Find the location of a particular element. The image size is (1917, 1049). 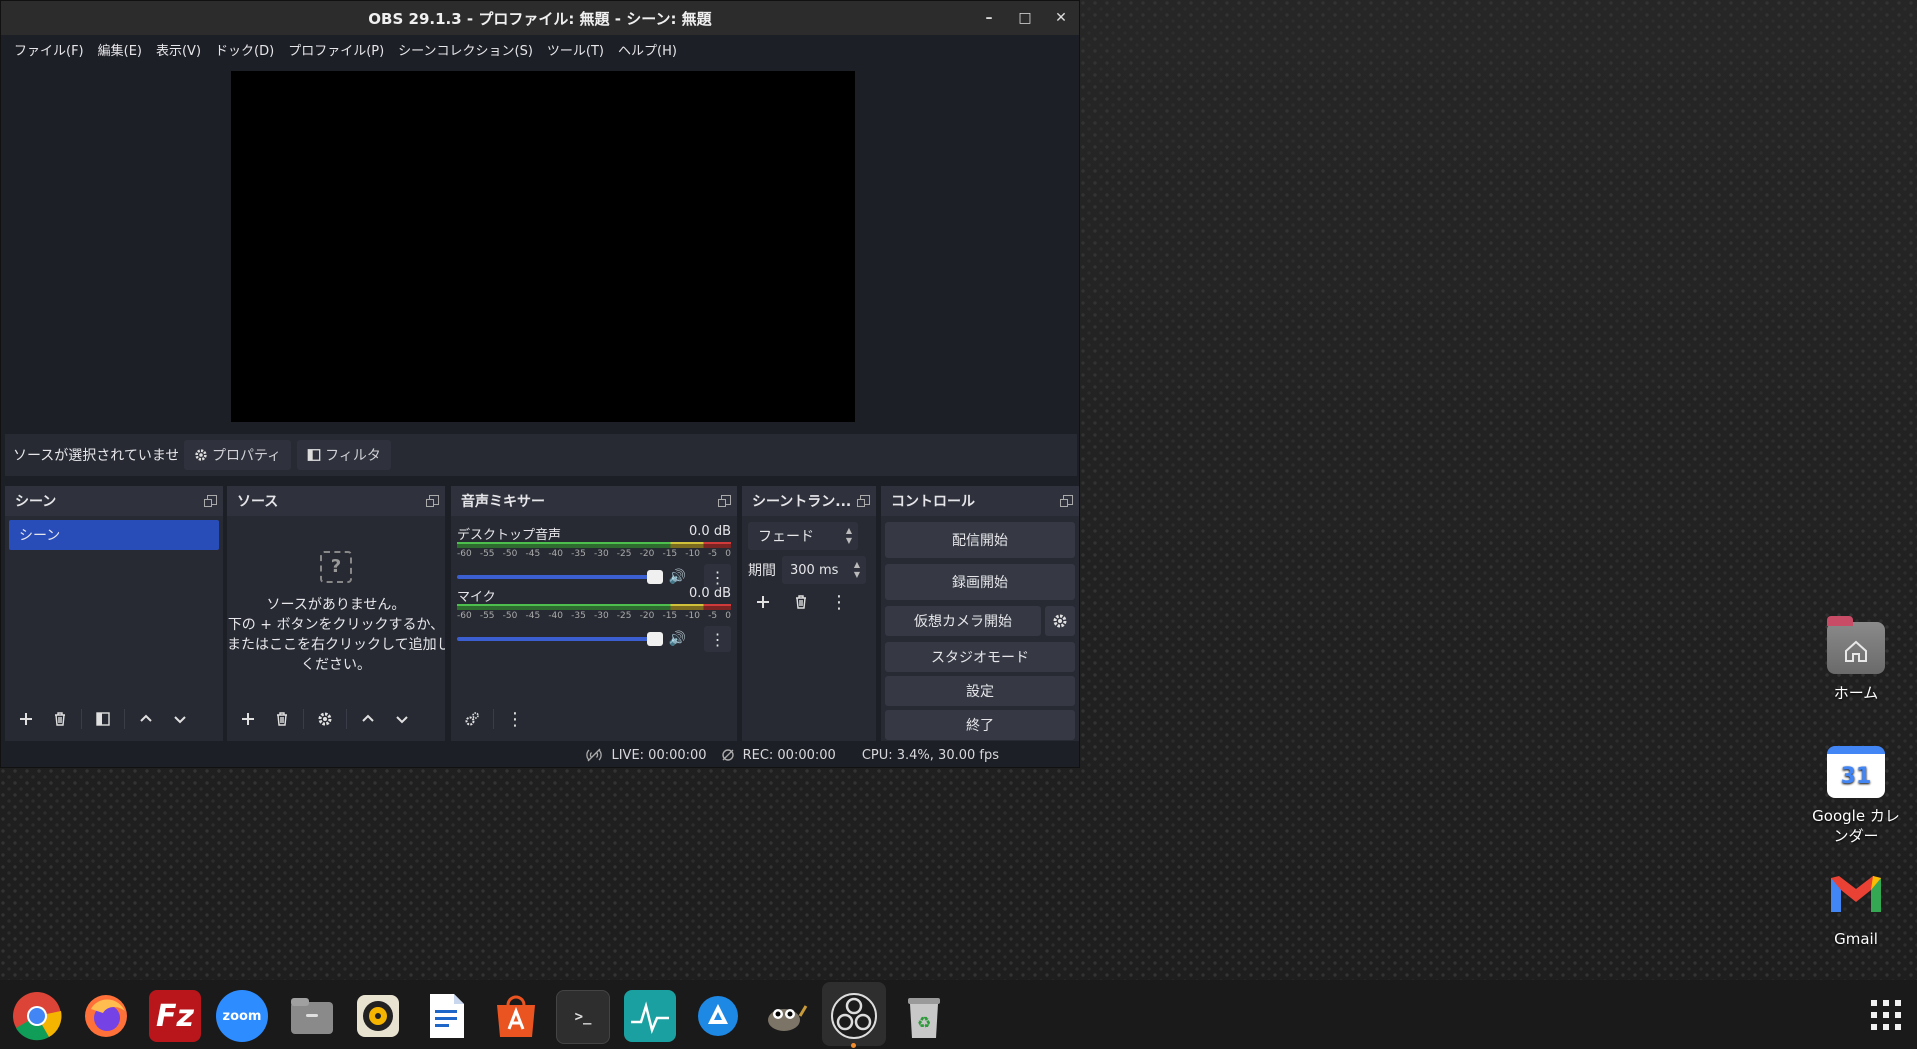

start-virtual-camera-button: 仮想カメラ開始 is located at coordinates (963, 621).